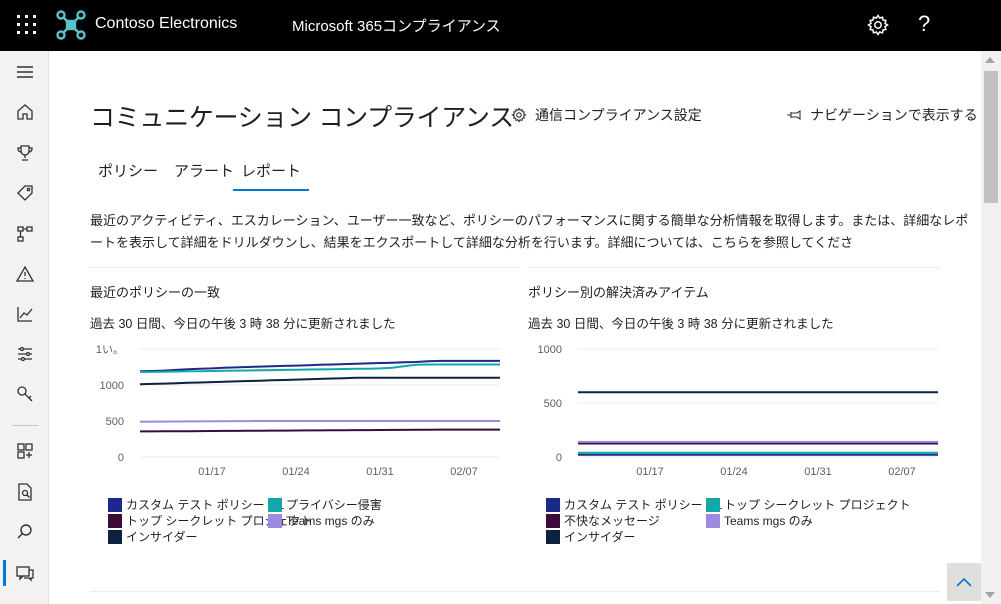 The height and width of the screenshot is (604, 1001). Describe the element at coordinates (24, 573) in the screenshot. I see `communication-compliance-icon` at that location.